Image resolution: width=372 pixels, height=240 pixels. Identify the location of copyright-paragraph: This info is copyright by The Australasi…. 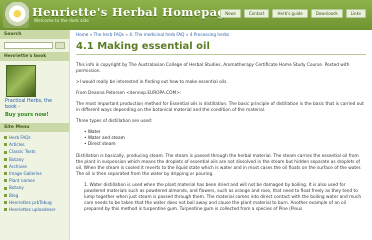
(213, 68).